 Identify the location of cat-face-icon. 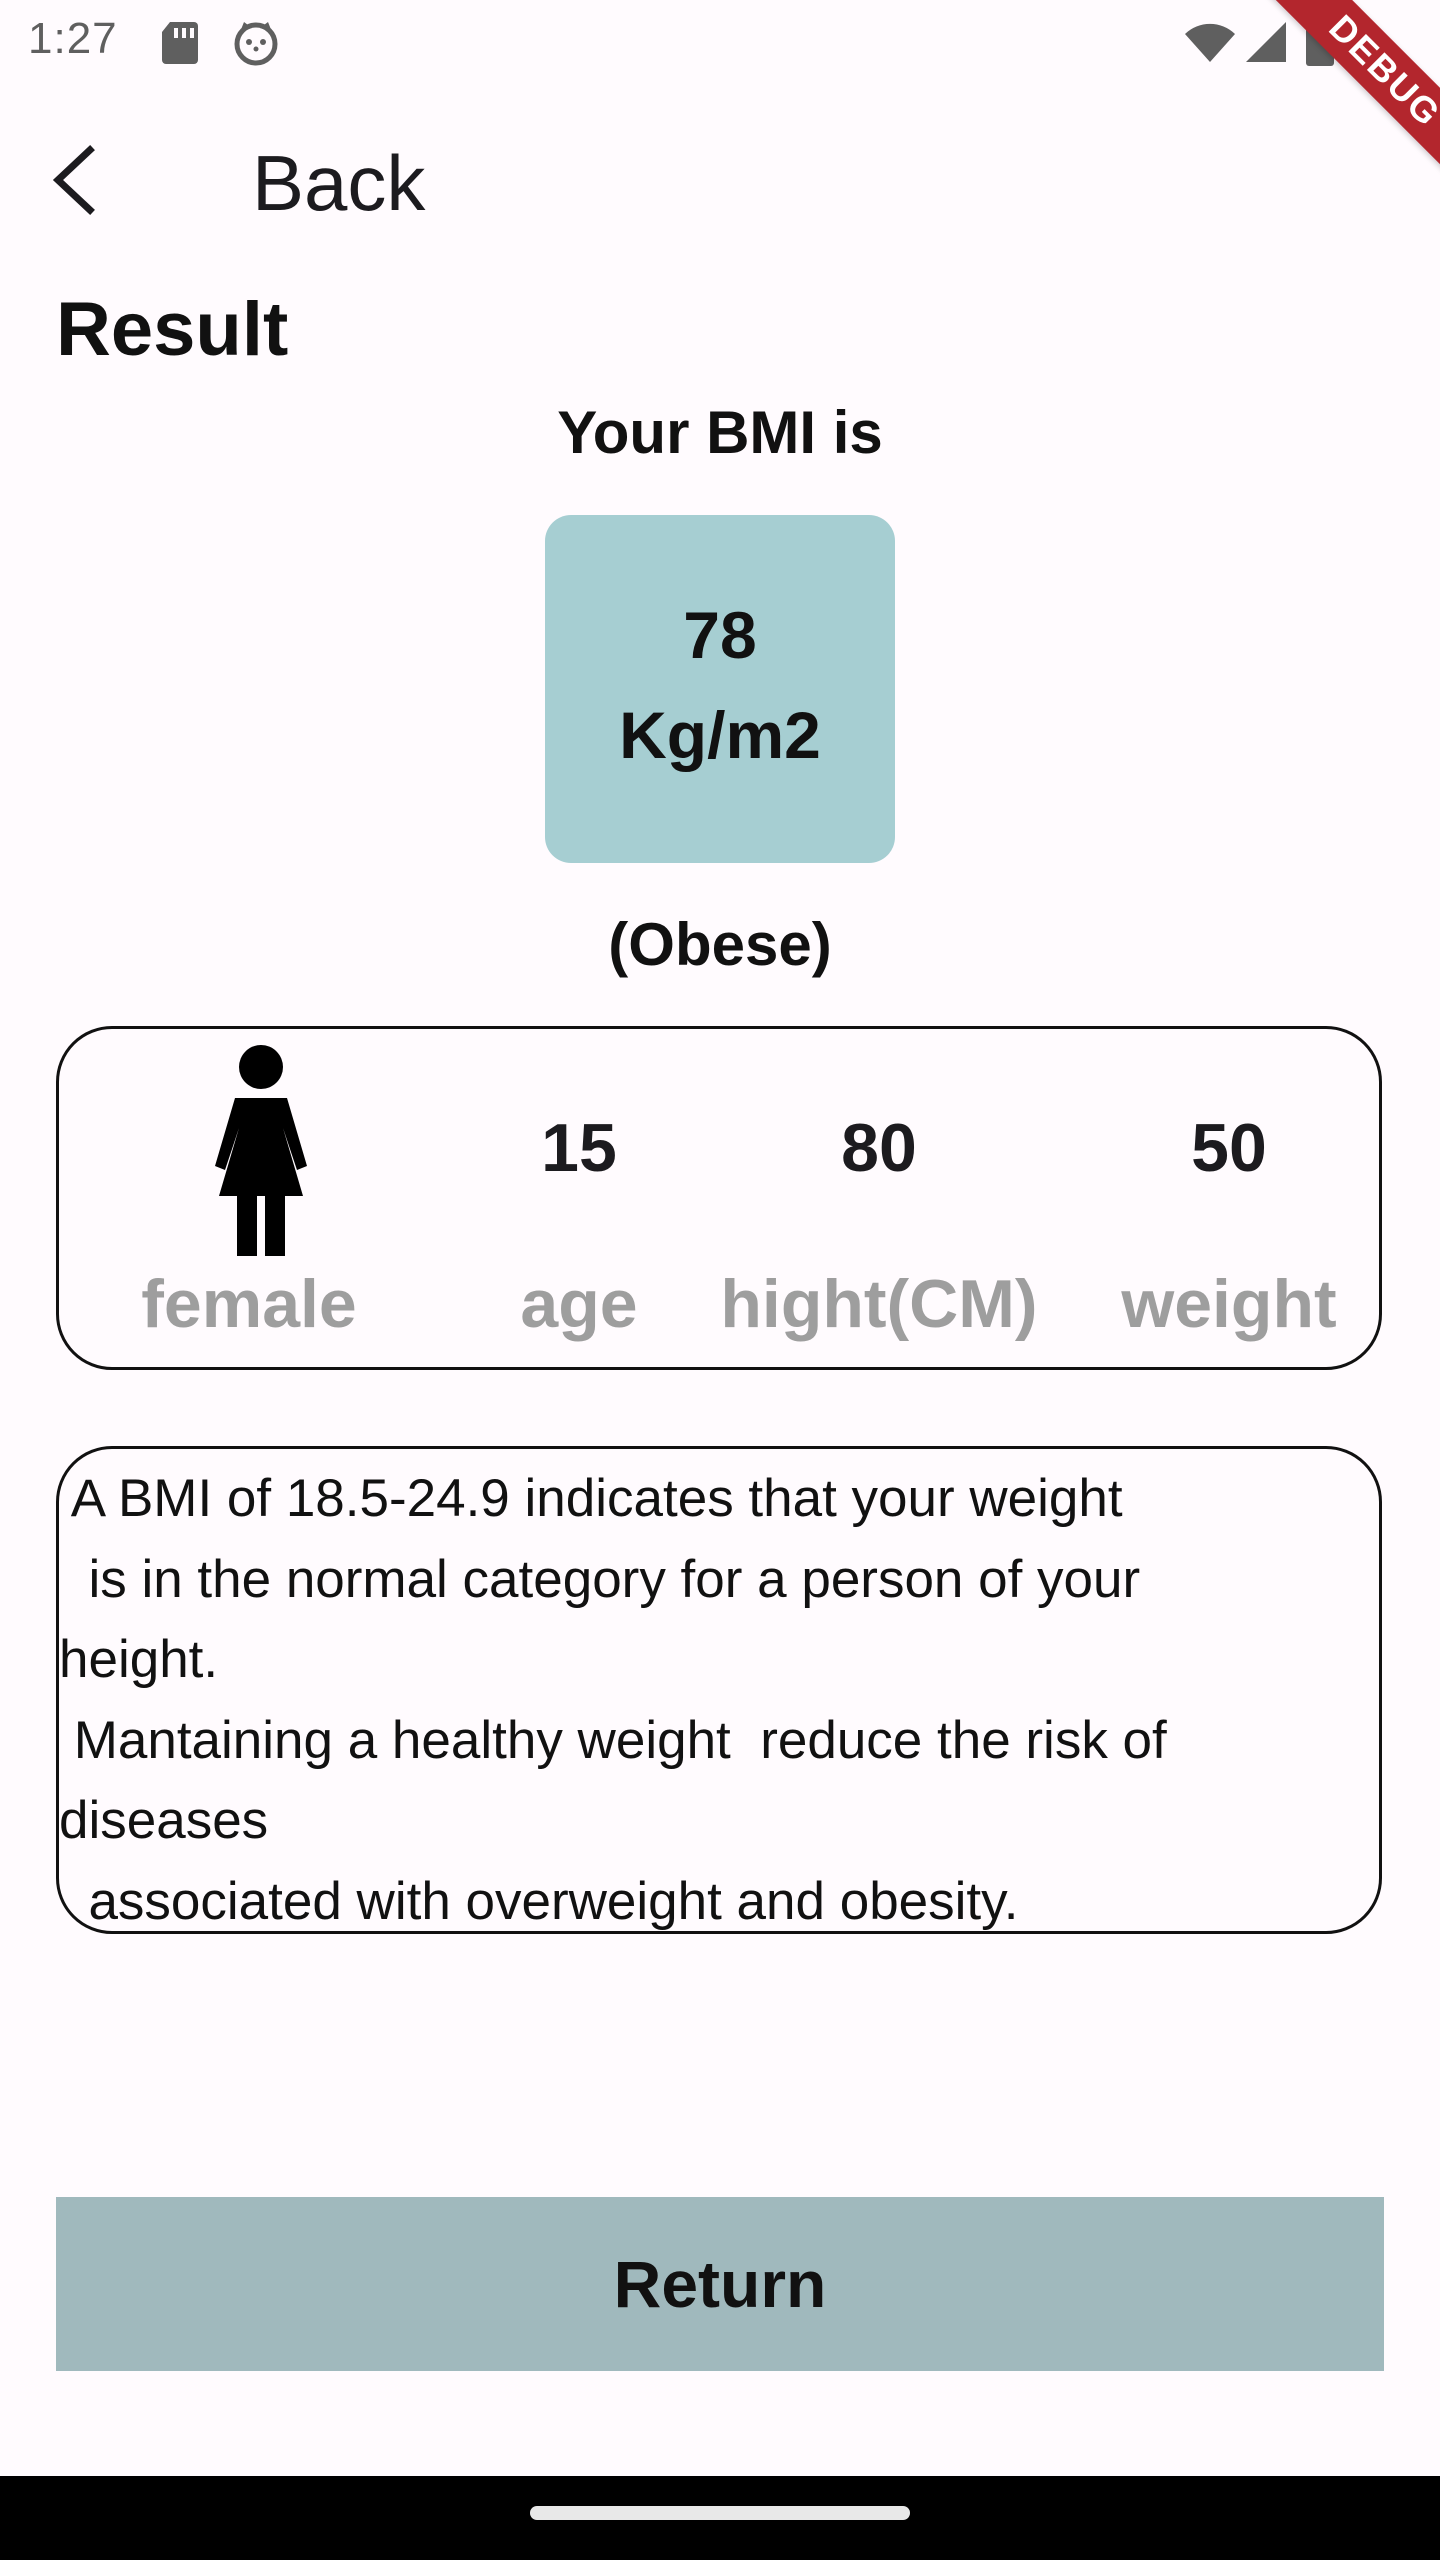
(256, 44).